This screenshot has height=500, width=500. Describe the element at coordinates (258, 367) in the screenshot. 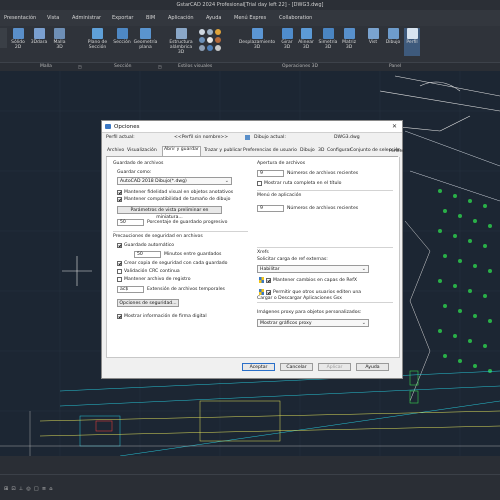

I see `ok-button: Aceptar` at that location.